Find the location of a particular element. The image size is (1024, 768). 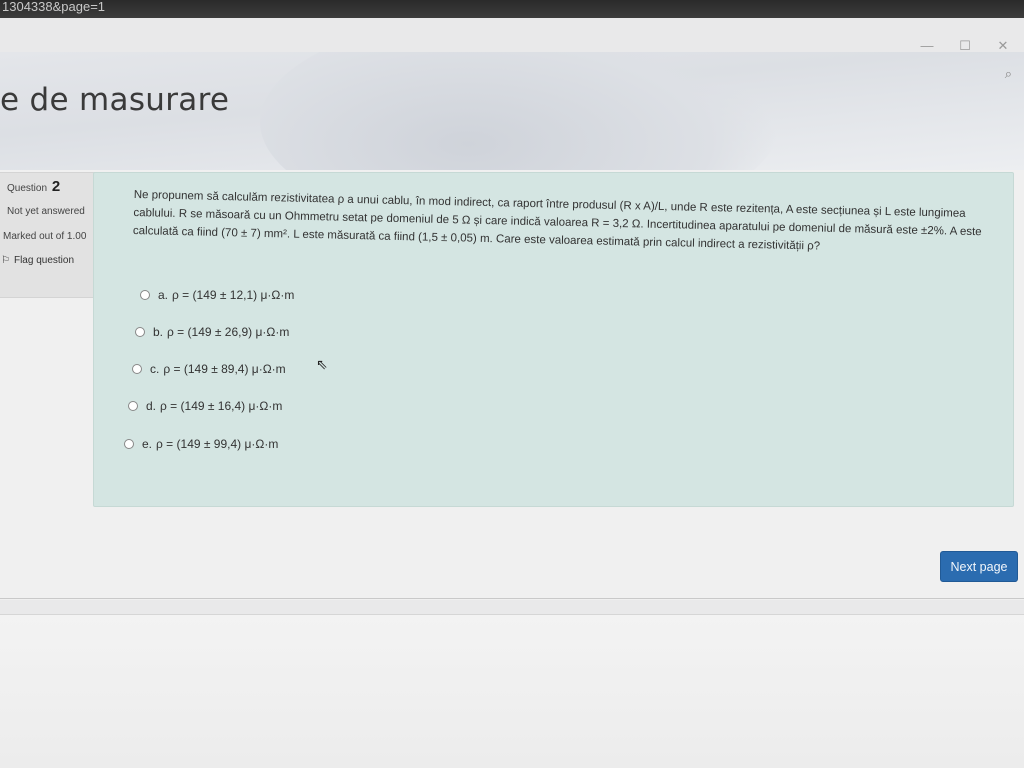

answer-option-a: a. ρ = (149 ± 12,1) μ·Ω·m is located at coordinates (217, 295).